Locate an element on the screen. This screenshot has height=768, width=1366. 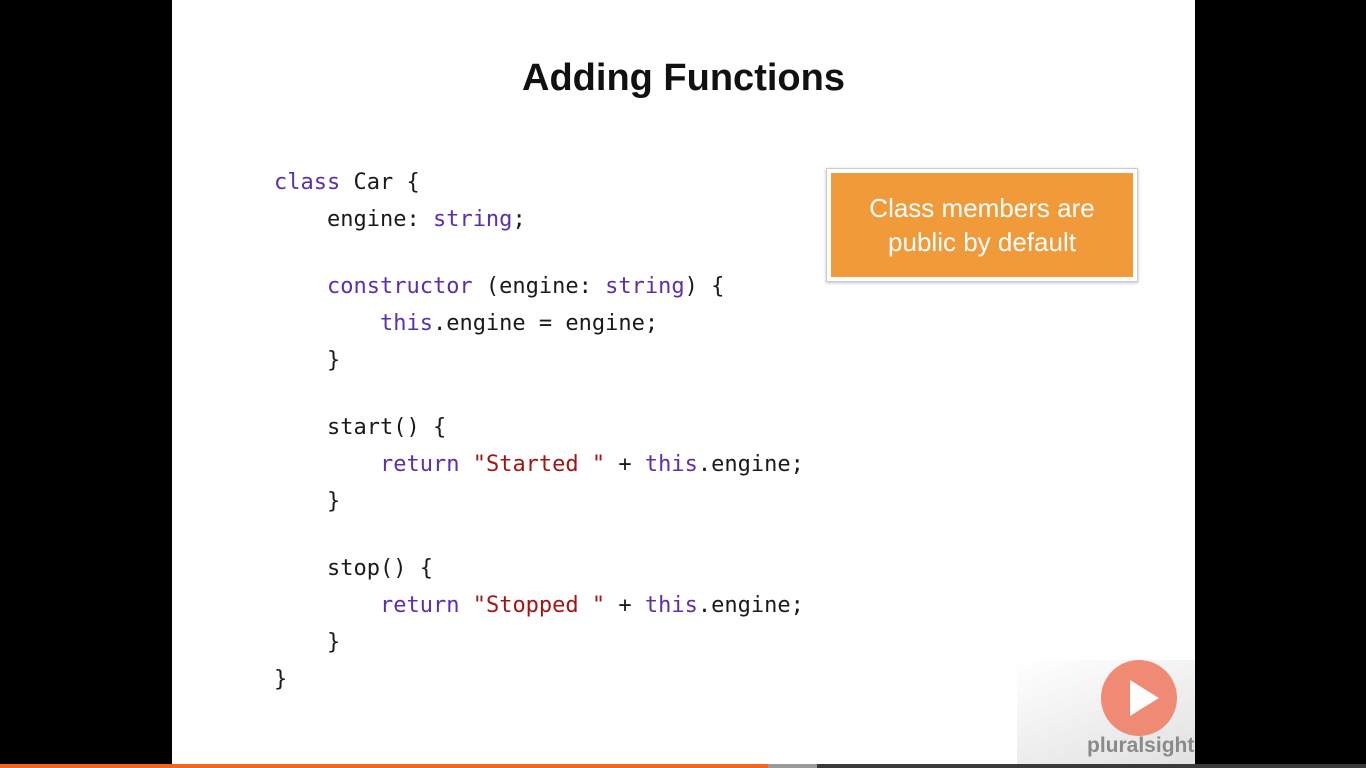
code-token: ) { is located at coordinates (704, 286).